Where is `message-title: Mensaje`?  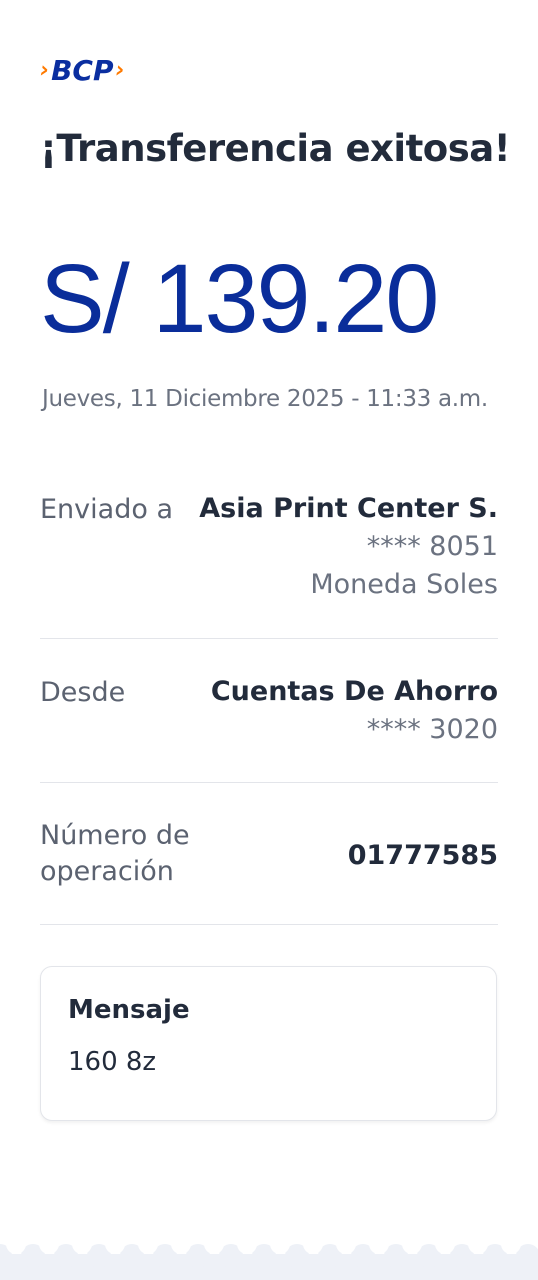 message-title: Mensaje is located at coordinates (129, 1010).